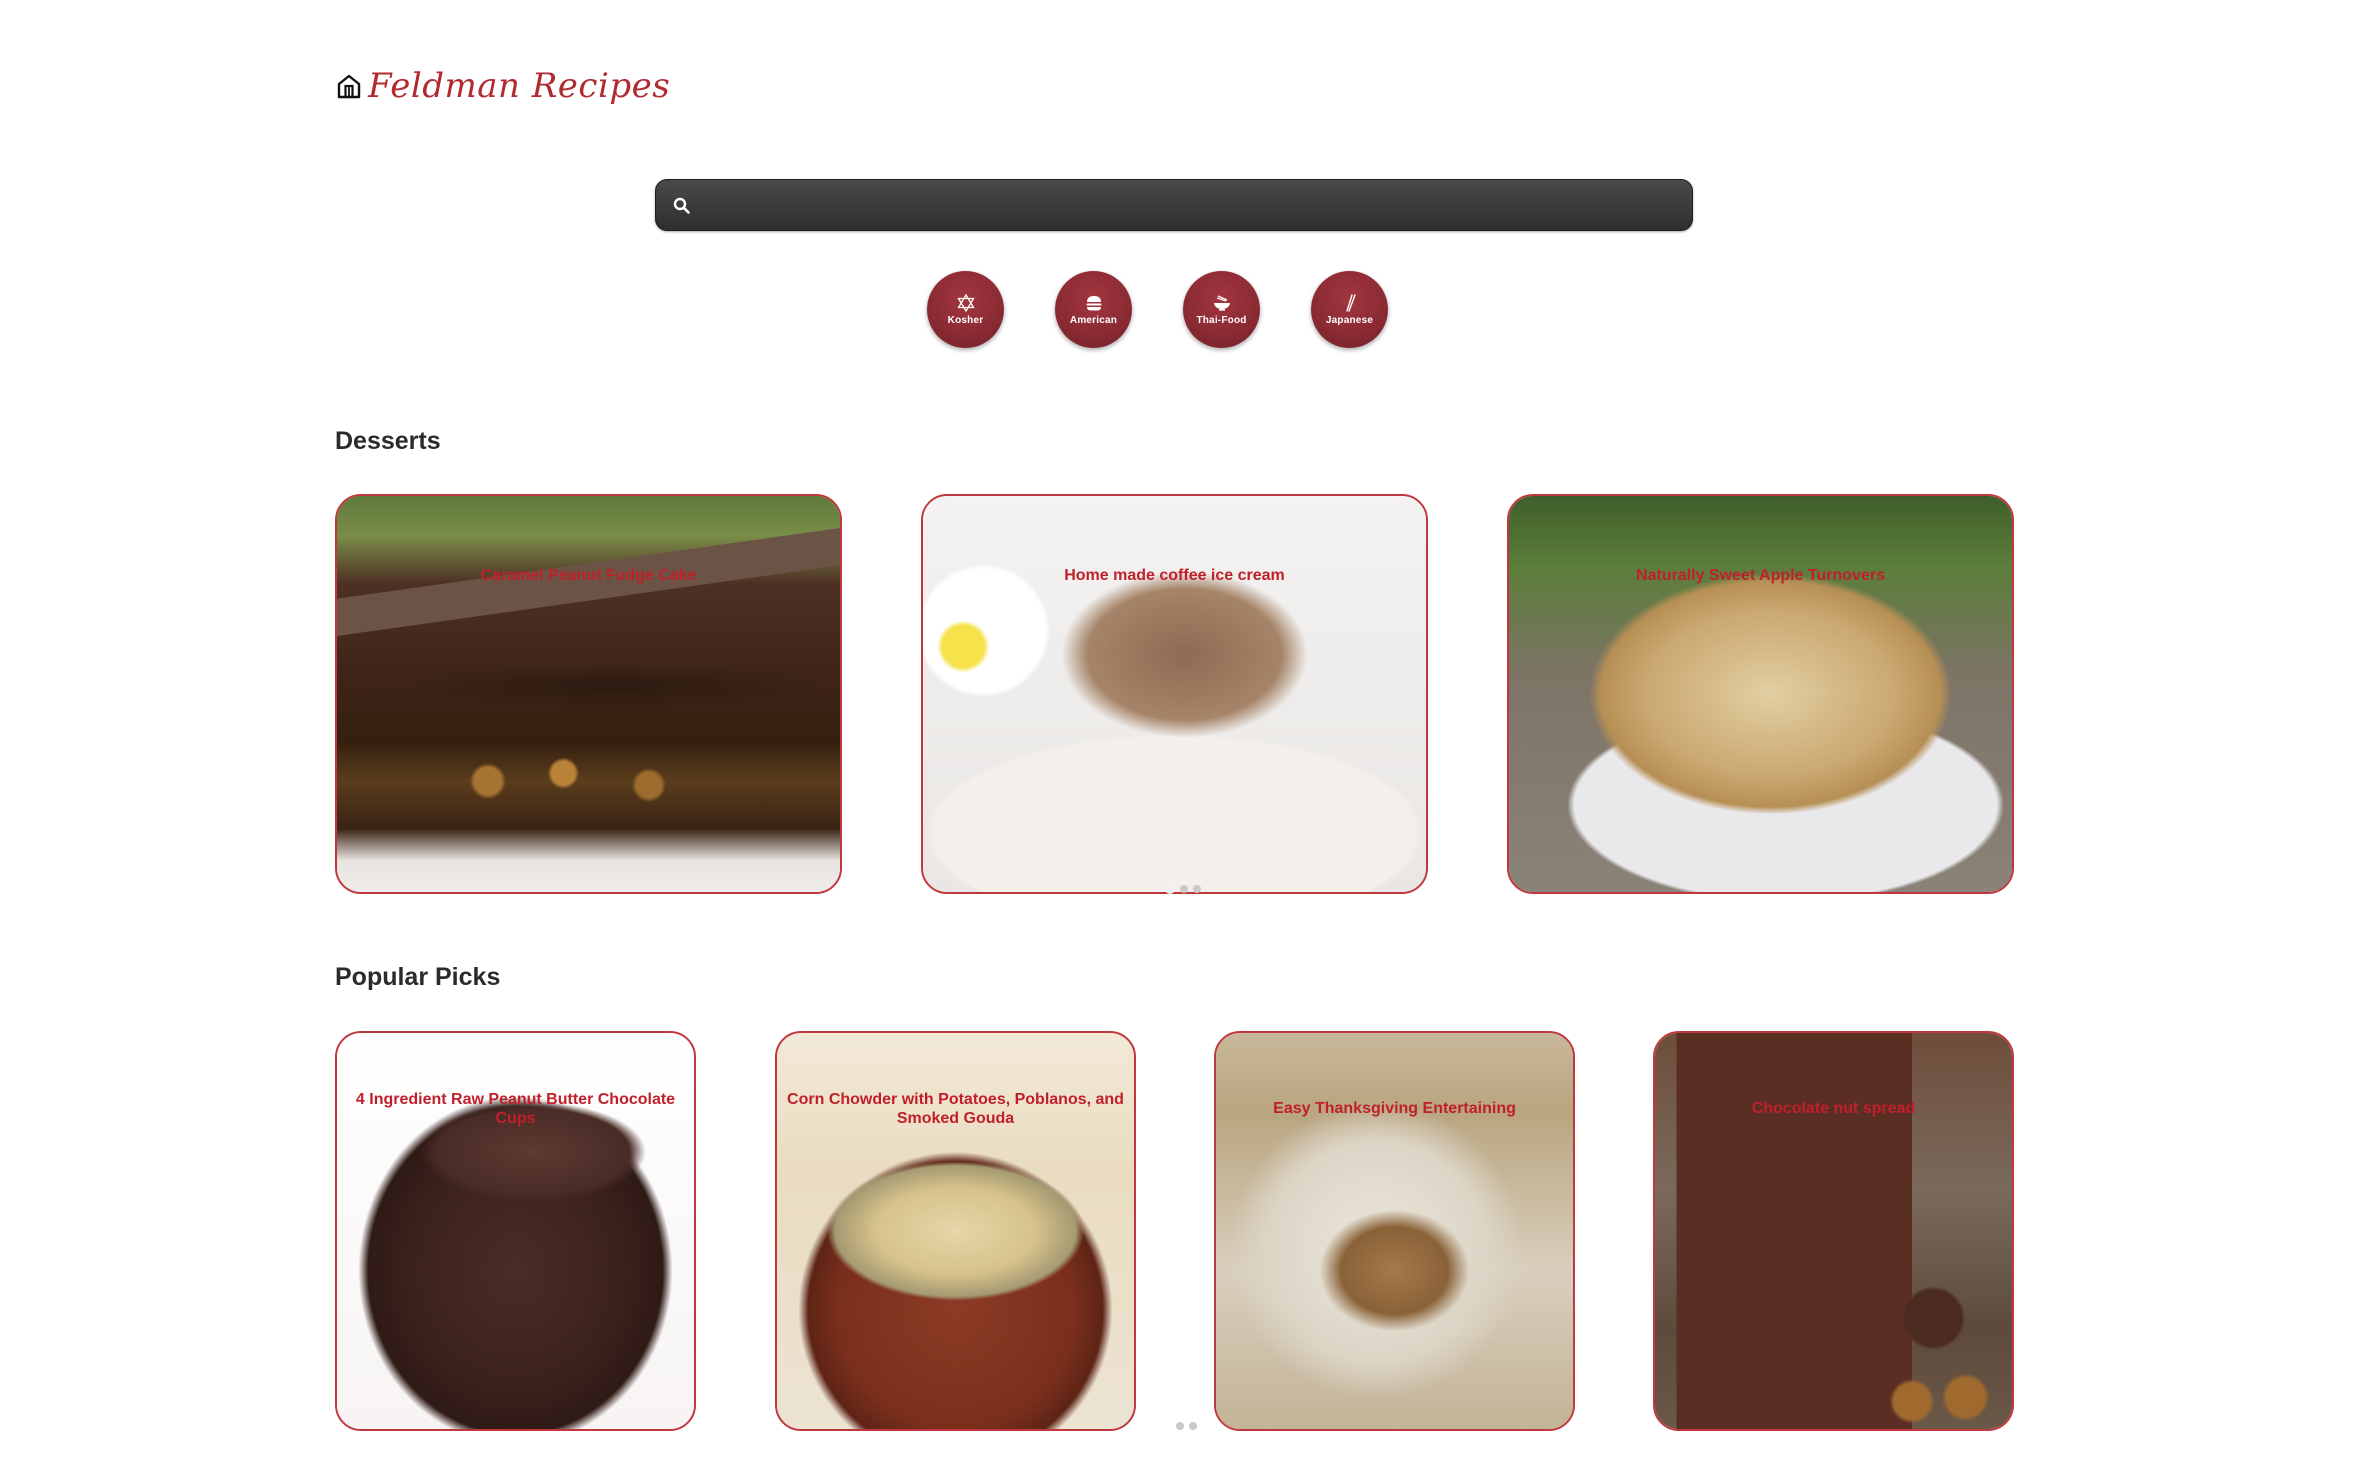 The width and height of the screenshot is (2374, 1472). What do you see at coordinates (965, 302) in the screenshot?
I see `star-of-david-icon` at bounding box center [965, 302].